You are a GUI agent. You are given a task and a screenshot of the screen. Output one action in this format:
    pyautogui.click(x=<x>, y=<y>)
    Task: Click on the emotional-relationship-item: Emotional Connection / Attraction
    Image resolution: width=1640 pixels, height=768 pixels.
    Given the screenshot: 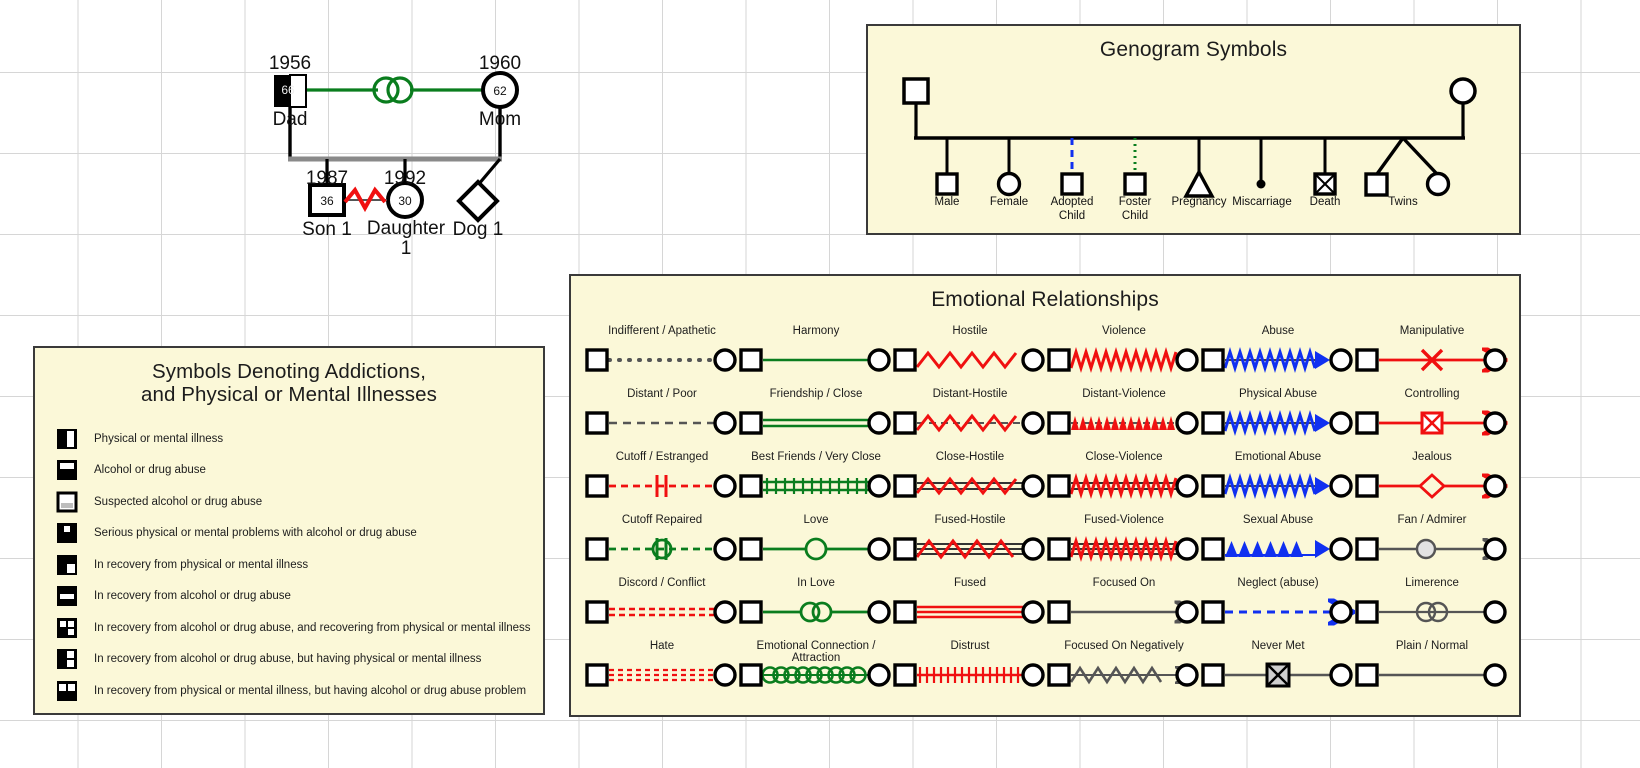 What is the action you would take?
    pyautogui.click(x=816, y=671)
    